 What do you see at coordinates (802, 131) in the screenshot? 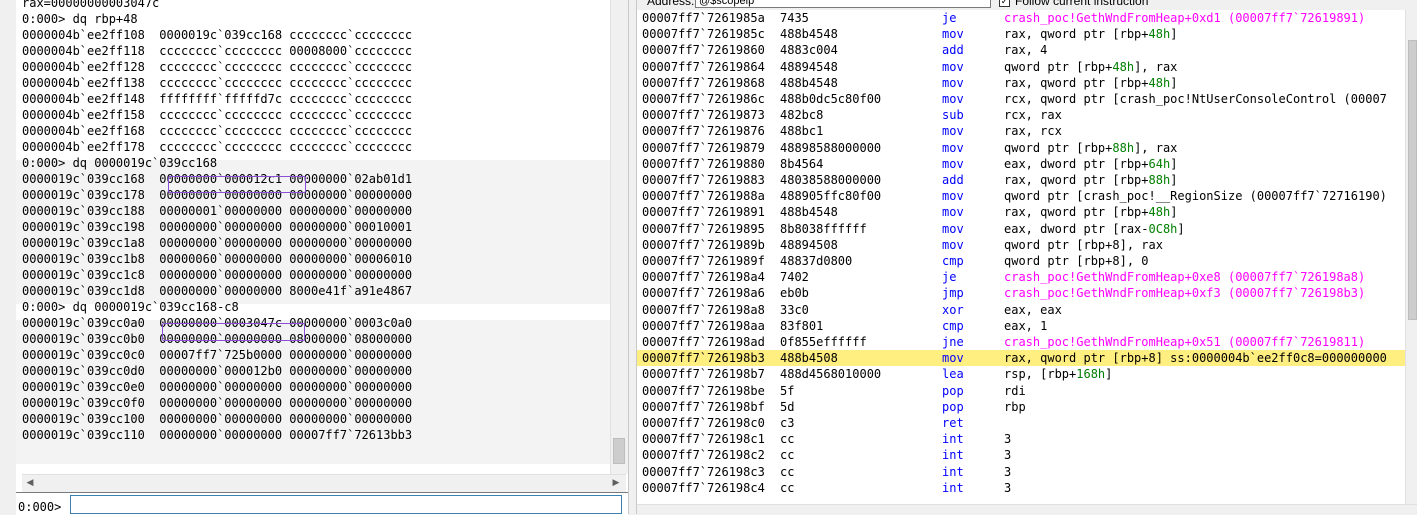
I see `instruction-bytes: 488bc1` at bounding box center [802, 131].